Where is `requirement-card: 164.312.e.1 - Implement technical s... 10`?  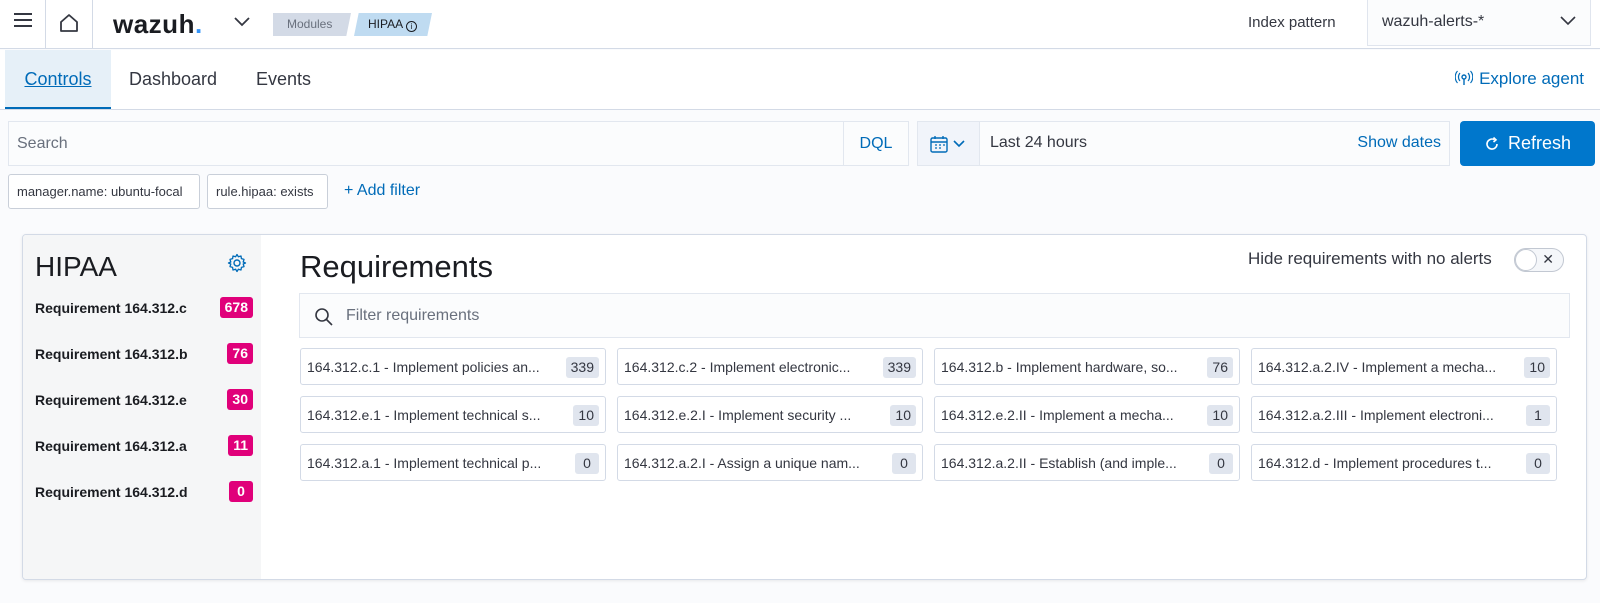
requirement-card: 164.312.e.1 - Implement technical s... 10 is located at coordinates (453, 414).